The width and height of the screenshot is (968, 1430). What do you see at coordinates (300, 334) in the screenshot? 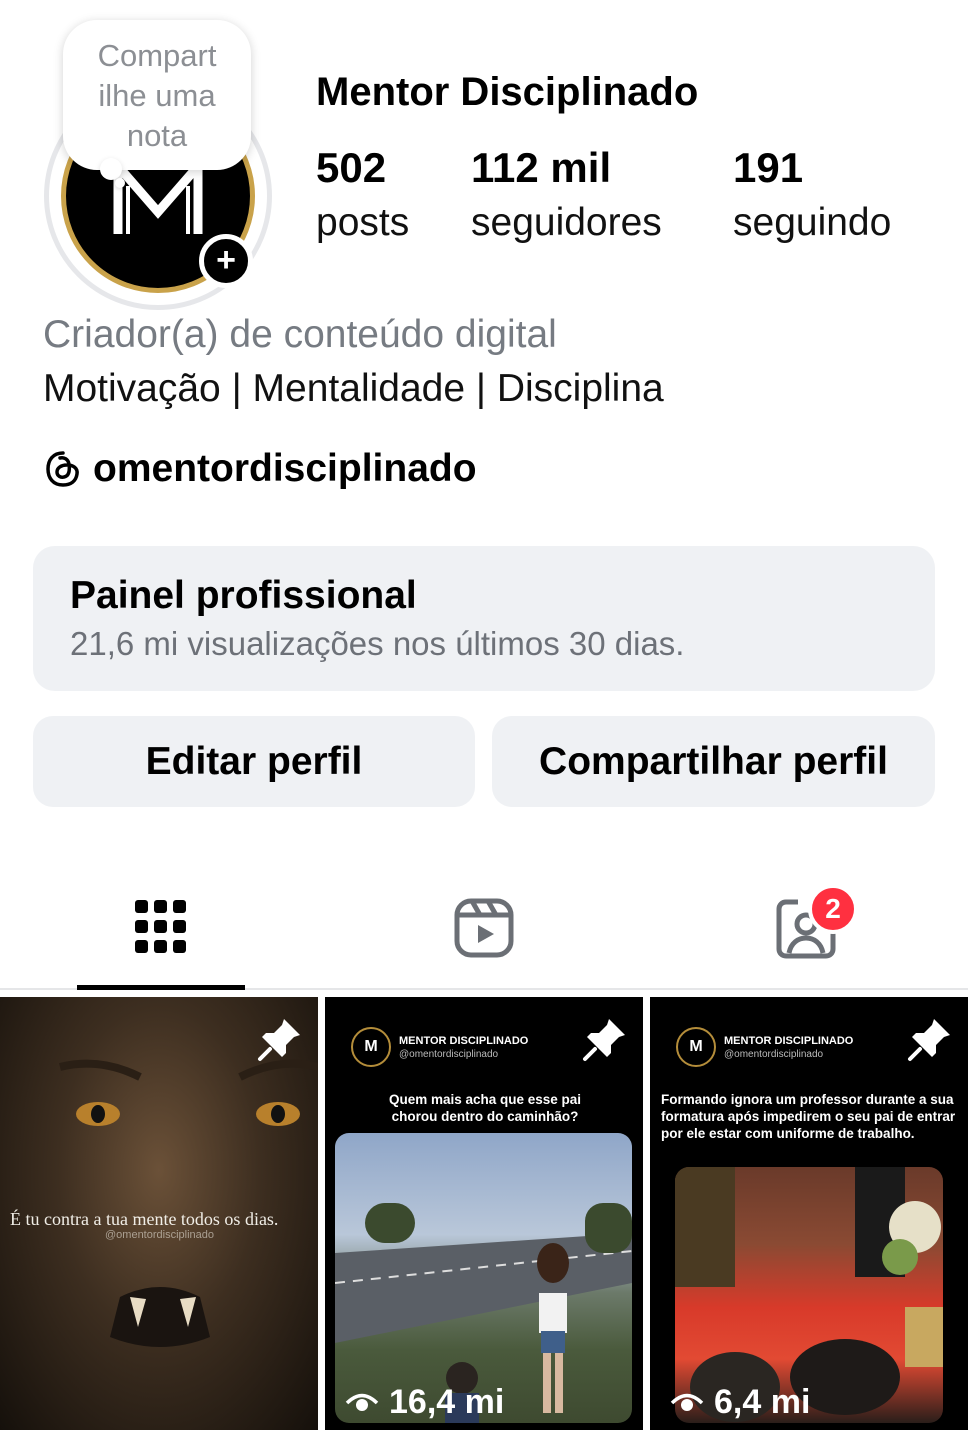
I see `profile-category: Criador(a) de conteúdo digital` at bounding box center [300, 334].